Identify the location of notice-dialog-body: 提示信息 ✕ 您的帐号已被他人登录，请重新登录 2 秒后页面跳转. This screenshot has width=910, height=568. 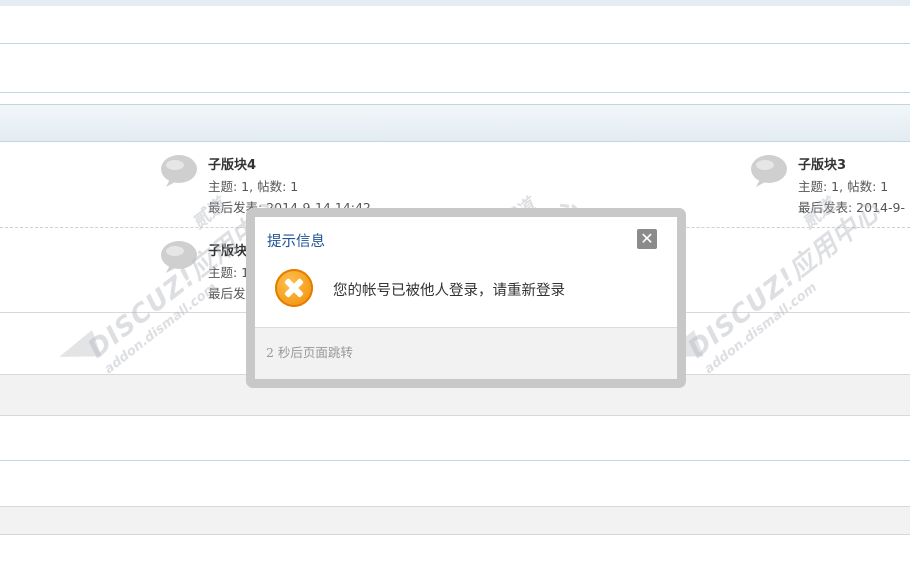
(466, 298).